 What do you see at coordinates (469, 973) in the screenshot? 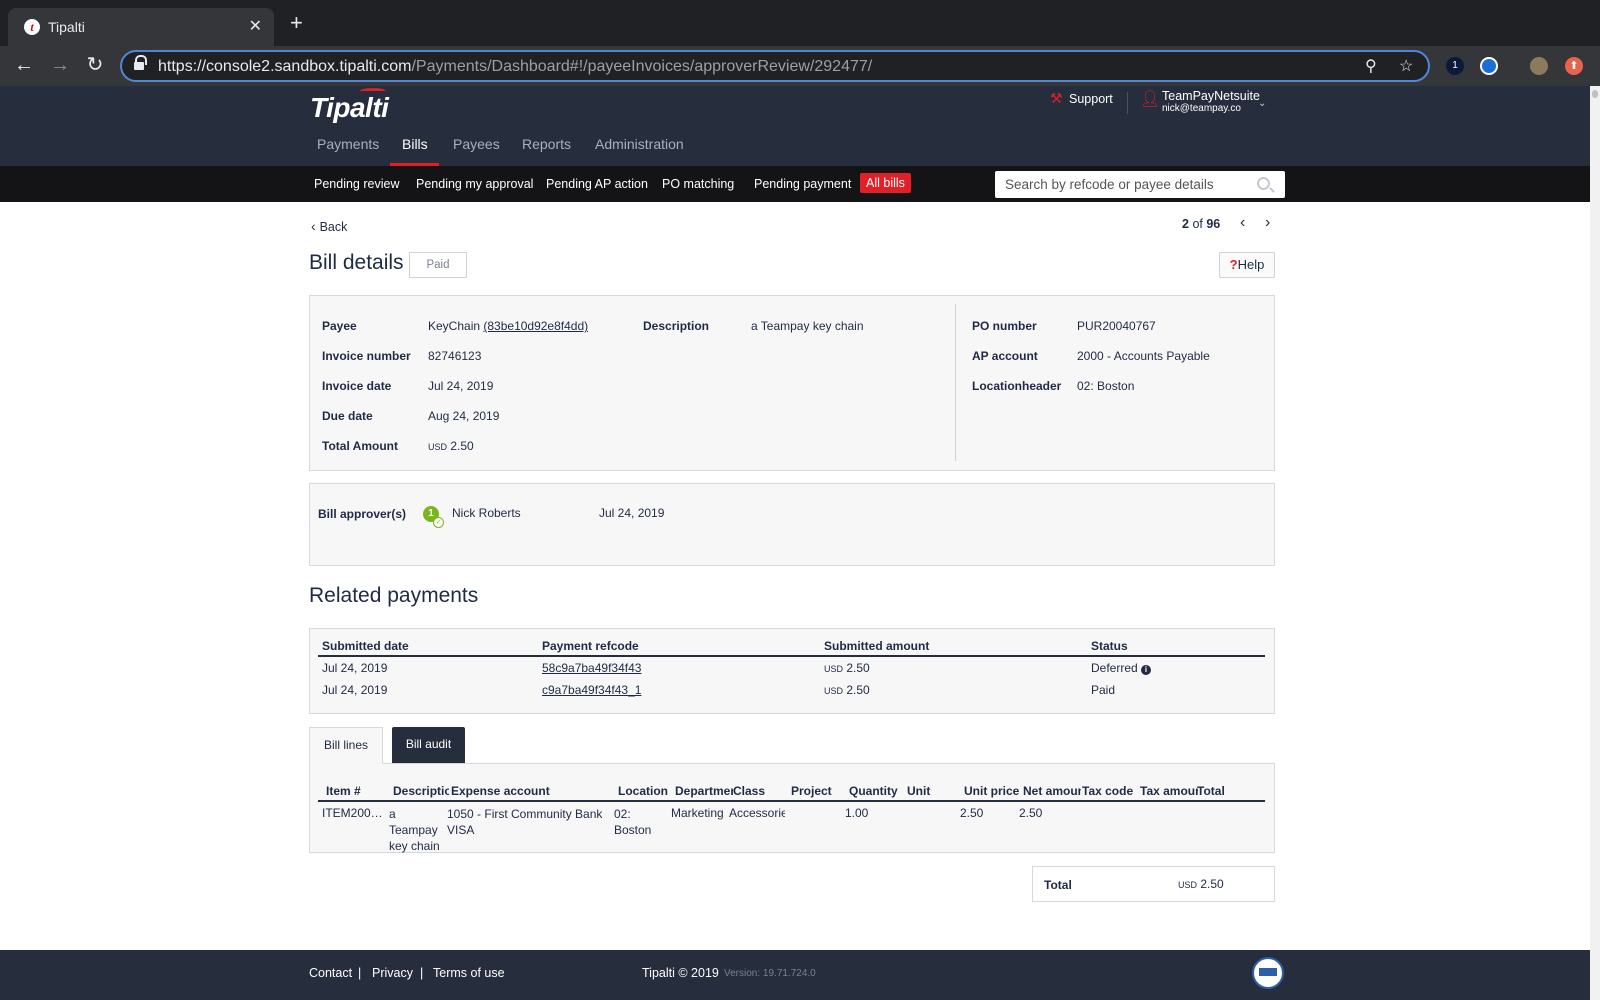
I see `footer-terms-link: Terms of use` at bounding box center [469, 973].